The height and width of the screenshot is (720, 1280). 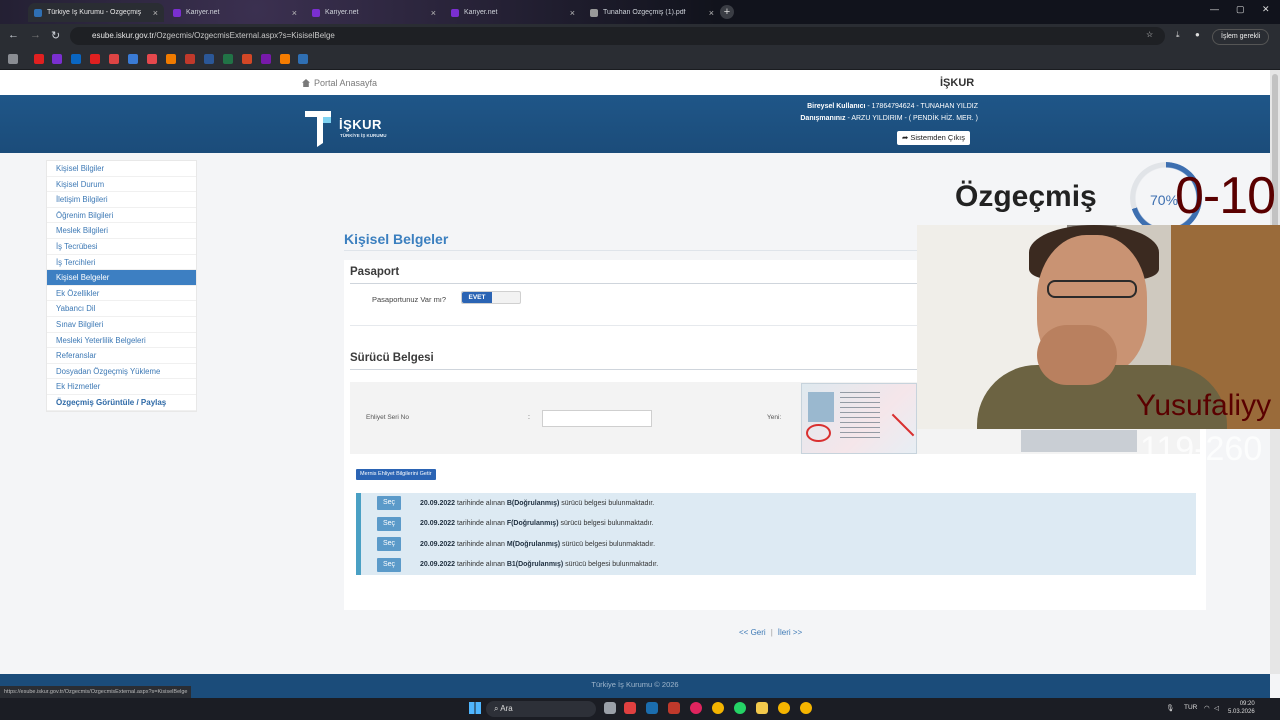 I want to click on overlay-range-top: 0-10, so click(x=1225, y=196).